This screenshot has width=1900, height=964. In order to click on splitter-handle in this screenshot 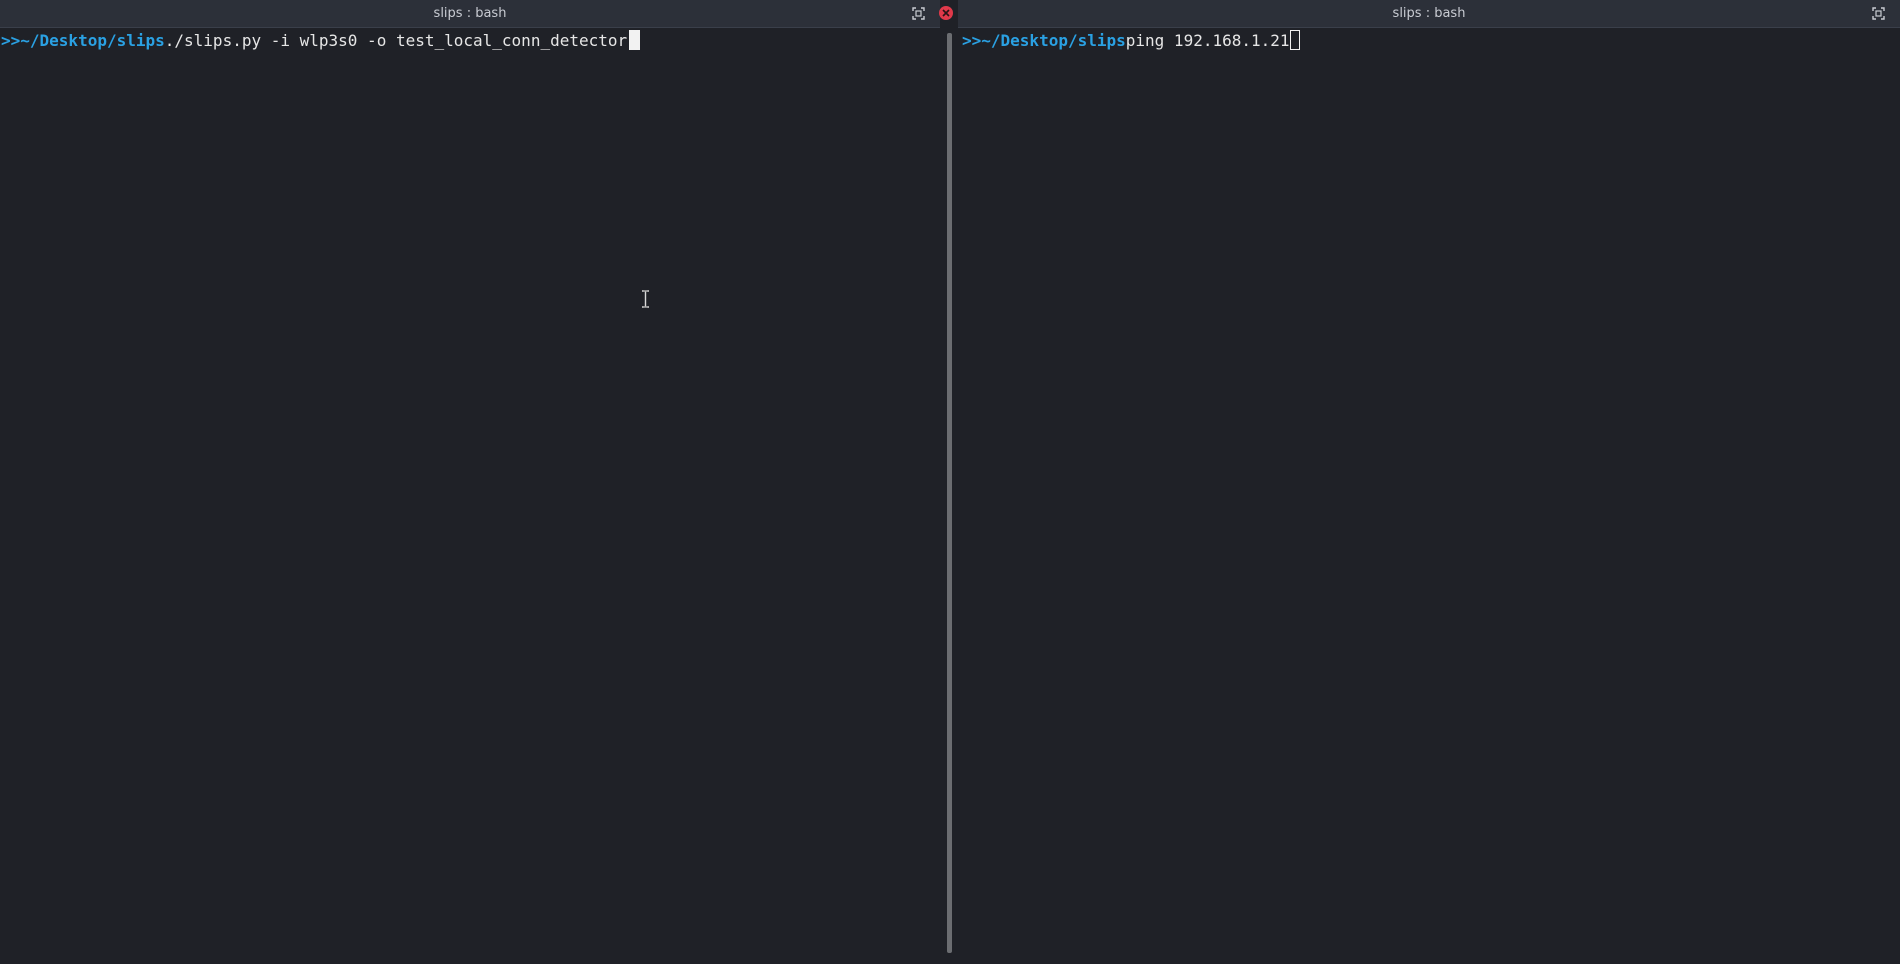, I will do `click(949, 493)`.